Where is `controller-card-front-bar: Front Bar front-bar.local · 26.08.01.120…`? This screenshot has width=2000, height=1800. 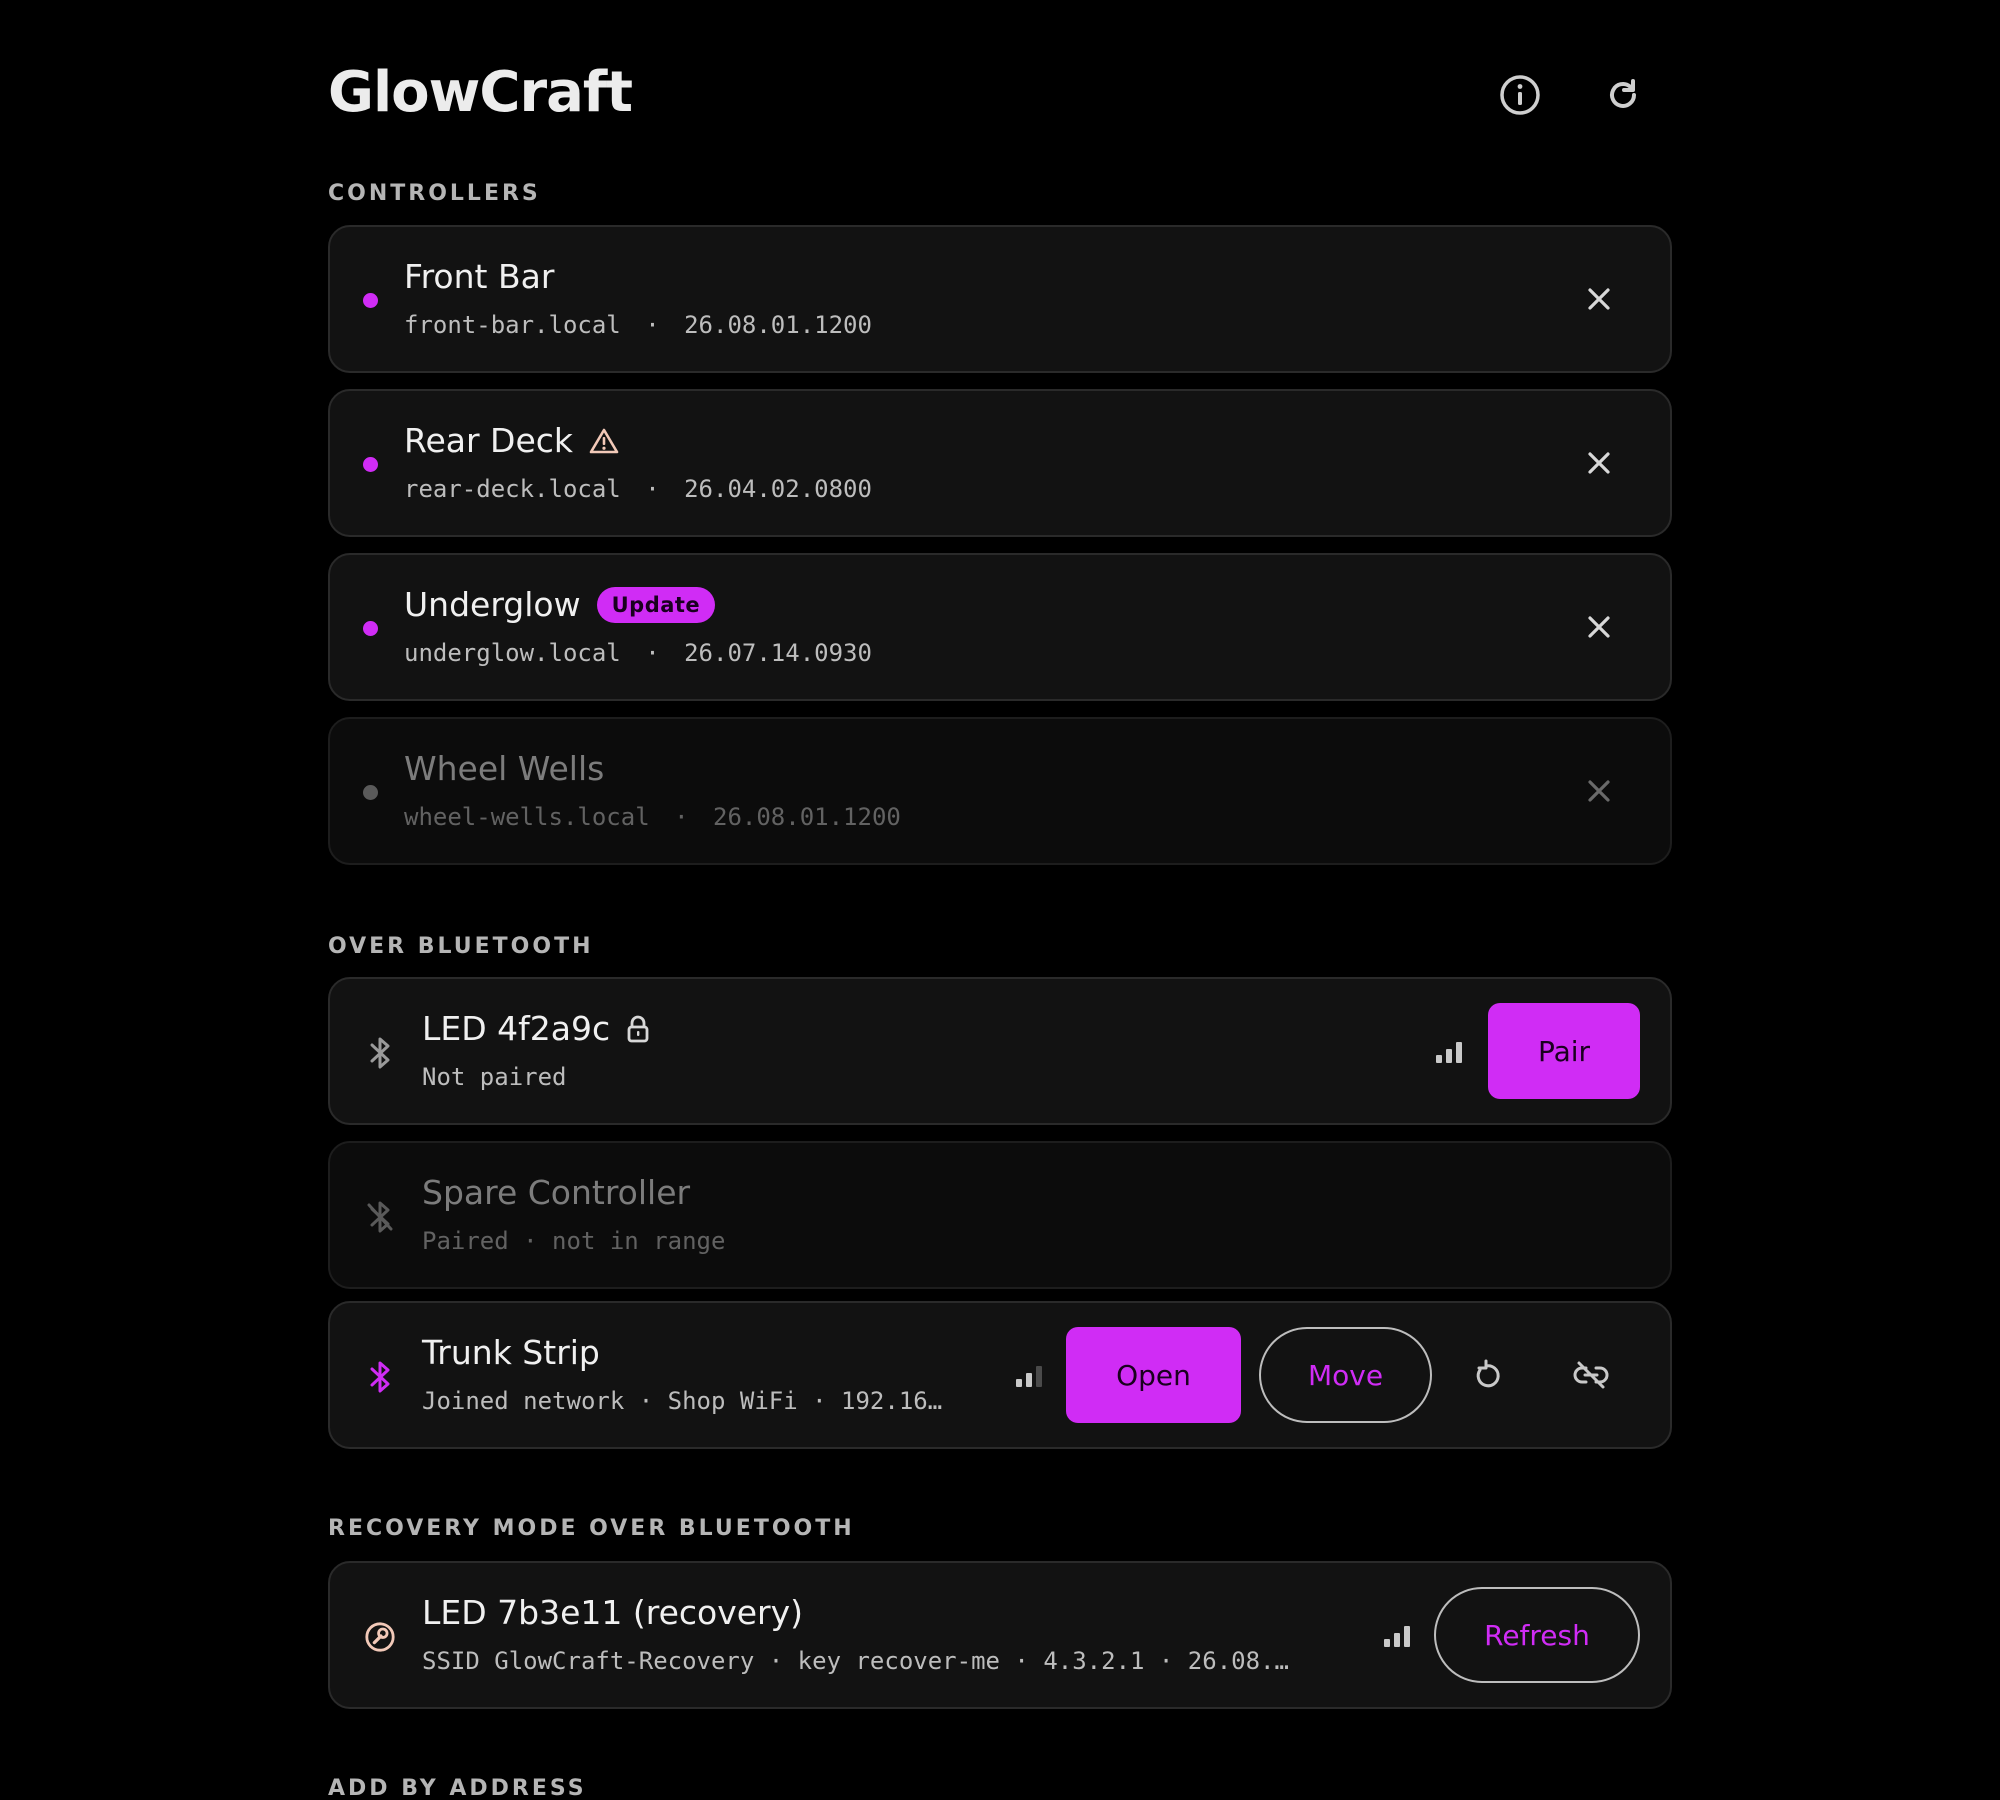
controller-card-front-bar: Front Bar front-bar.local · 26.08.01.120… is located at coordinates (1000, 299).